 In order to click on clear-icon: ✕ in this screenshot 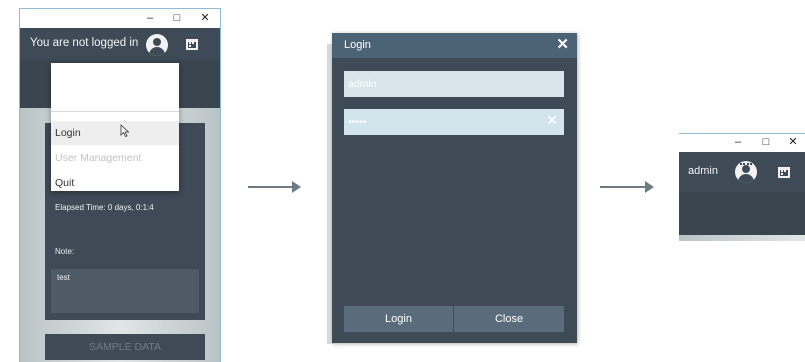, I will do `click(552, 120)`.